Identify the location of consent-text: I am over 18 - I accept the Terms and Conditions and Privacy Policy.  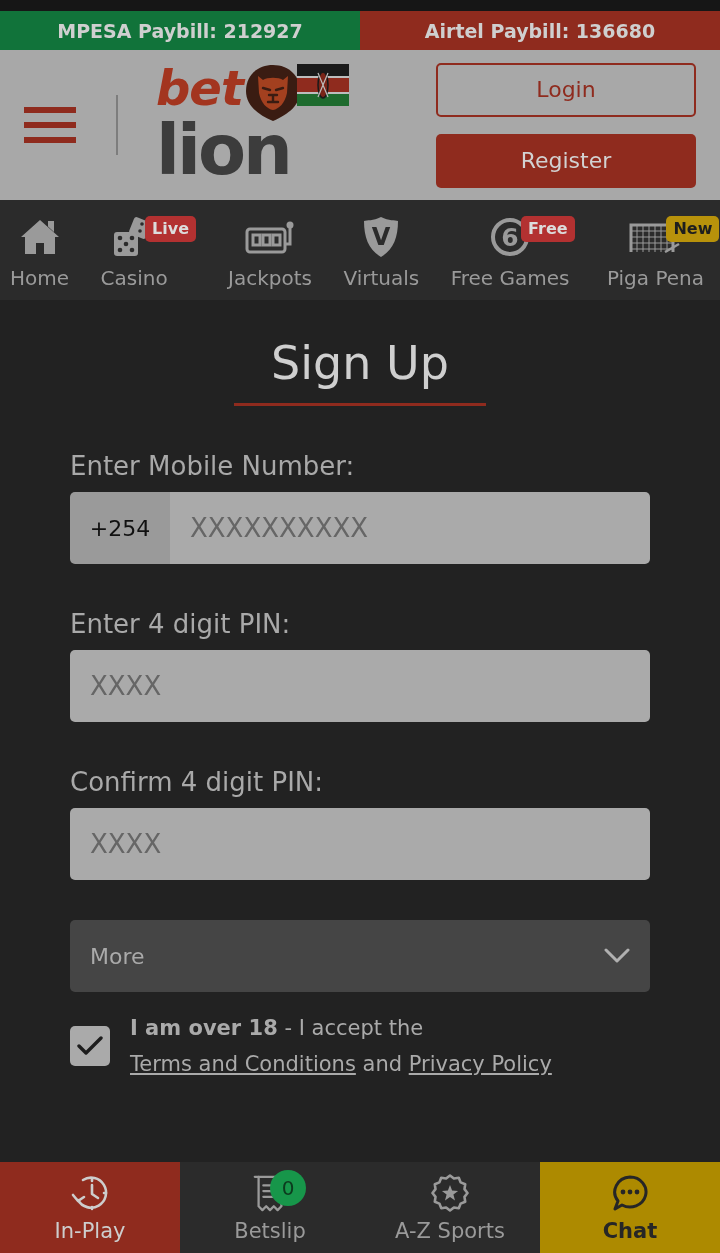
(341, 1046).